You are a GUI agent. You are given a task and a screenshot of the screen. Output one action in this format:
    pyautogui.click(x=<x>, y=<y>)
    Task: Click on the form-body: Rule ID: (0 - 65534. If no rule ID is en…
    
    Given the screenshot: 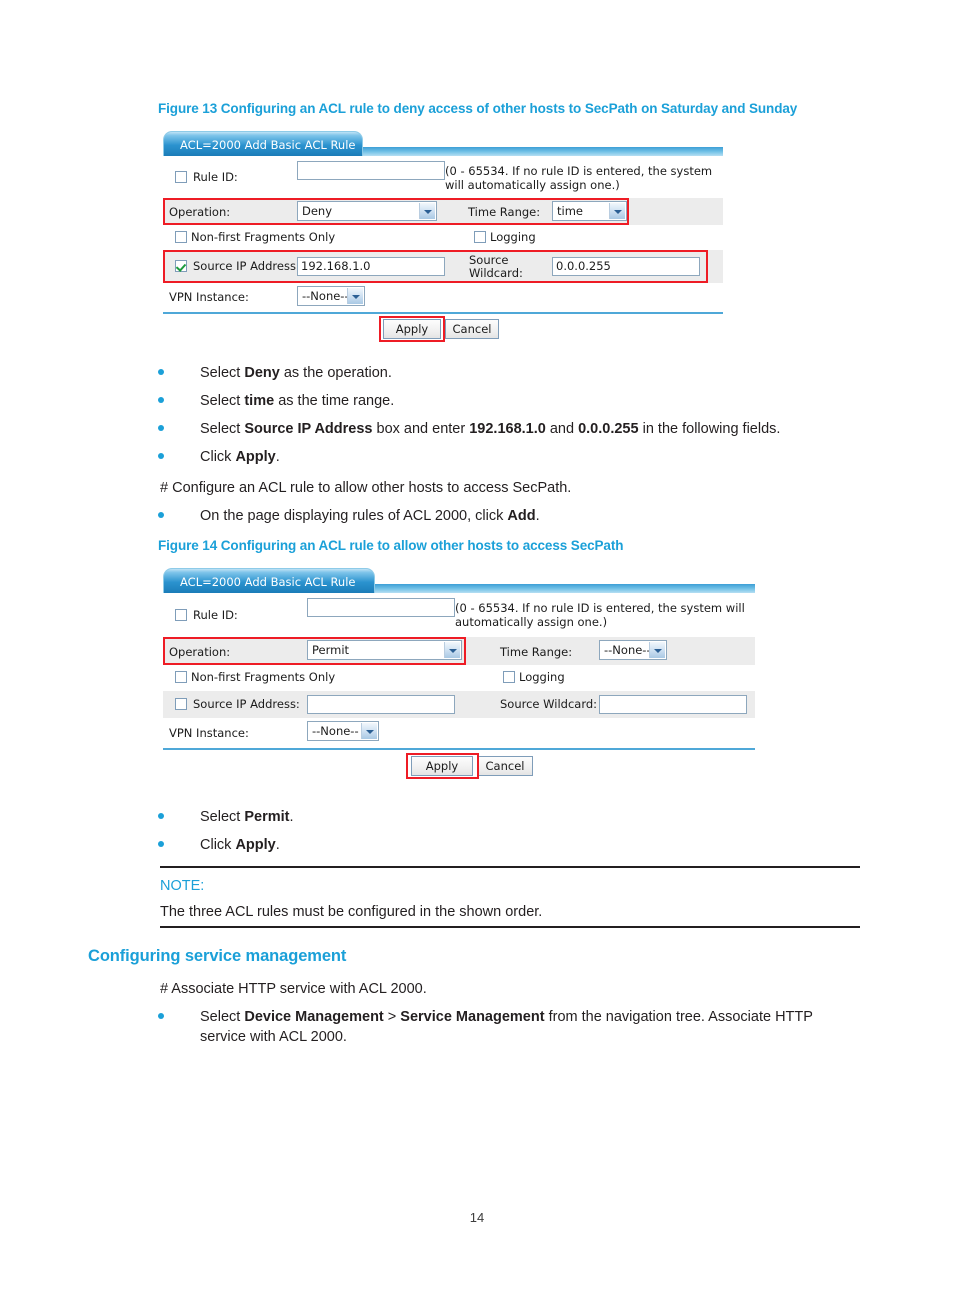 What is the action you would take?
    pyautogui.click(x=459, y=688)
    